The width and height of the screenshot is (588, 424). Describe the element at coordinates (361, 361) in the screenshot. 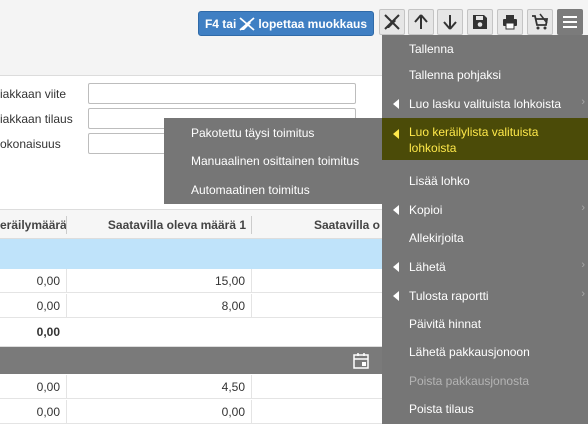

I see `calendar-icon` at that location.